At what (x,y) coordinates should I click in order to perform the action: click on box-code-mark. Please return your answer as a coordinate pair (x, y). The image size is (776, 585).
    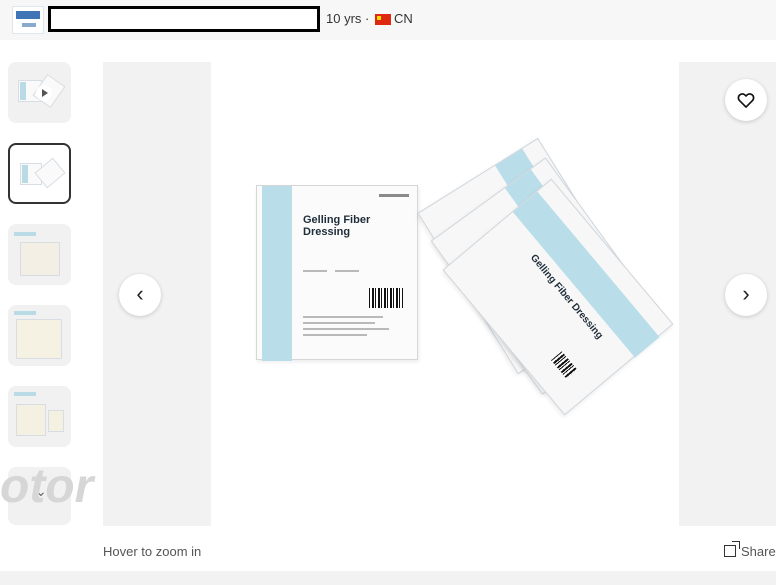
    Looking at the image, I should click on (394, 195).